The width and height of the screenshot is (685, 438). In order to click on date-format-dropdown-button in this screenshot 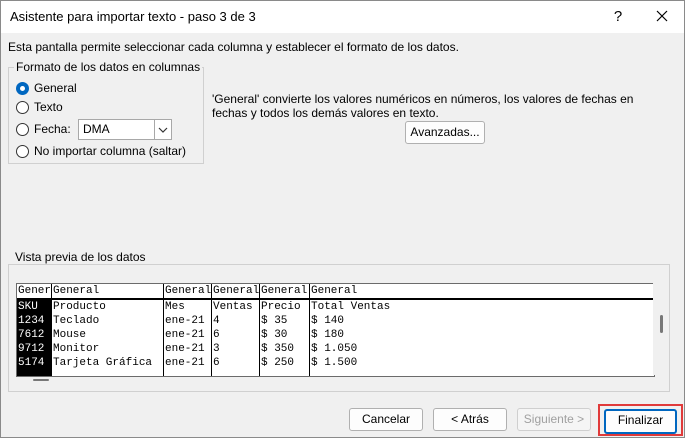, I will do `click(162, 129)`.